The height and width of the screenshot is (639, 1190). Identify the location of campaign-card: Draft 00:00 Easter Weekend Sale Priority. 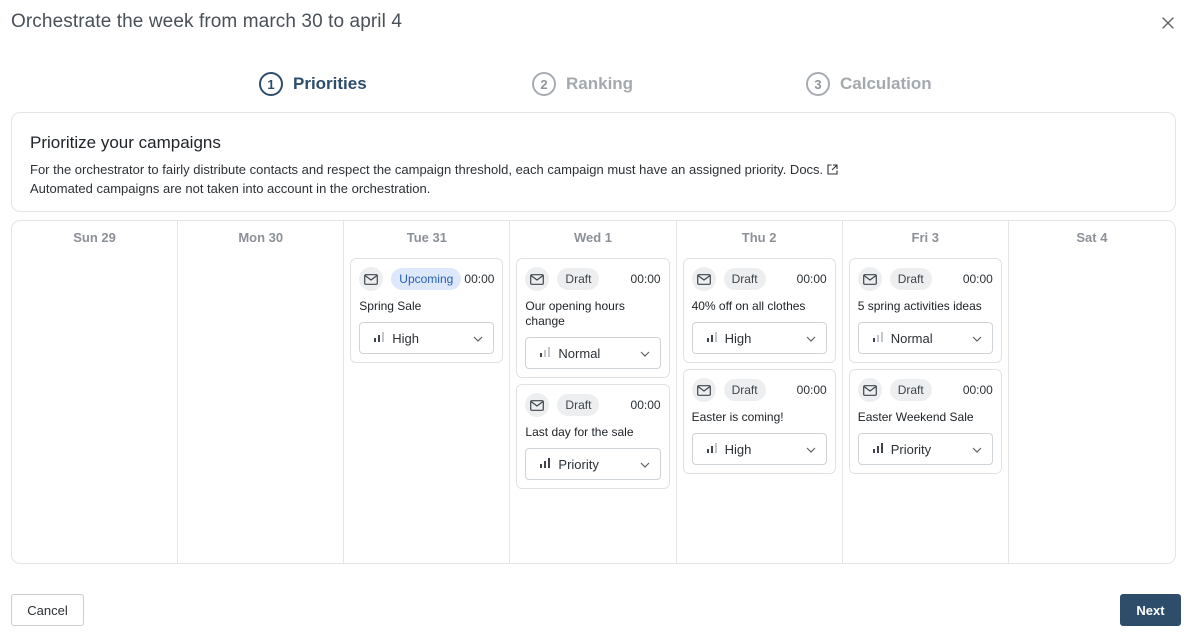
(925, 421).